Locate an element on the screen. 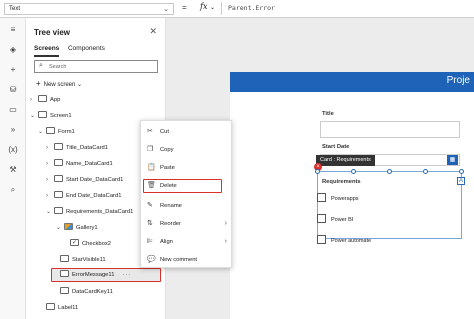 This screenshot has height=319, width=474. rename-icon: ✎ is located at coordinates (150, 205).